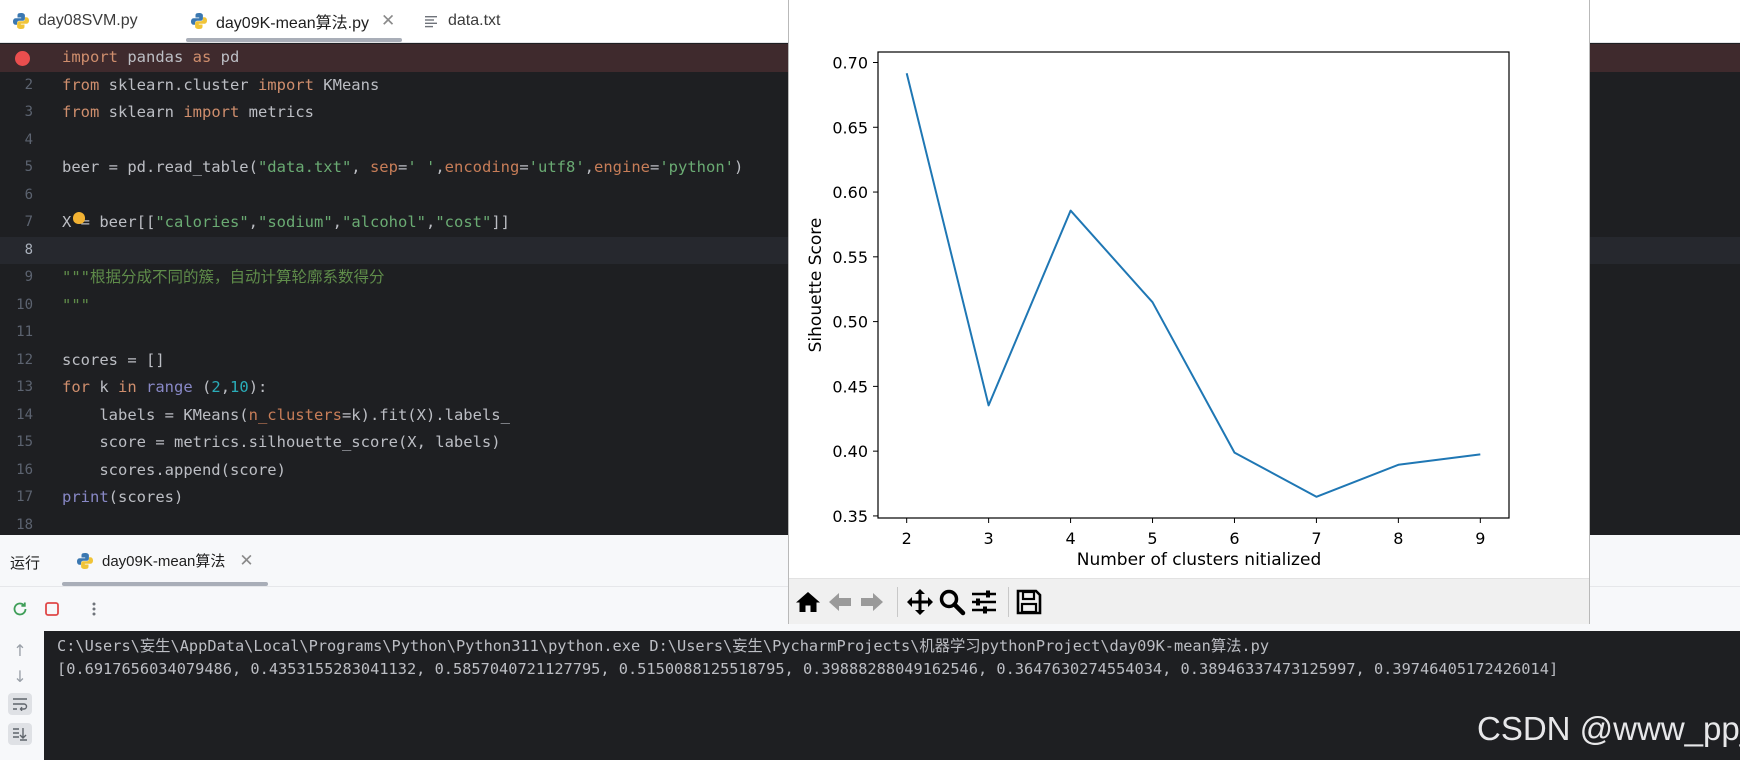 This screenshot has height=760, width=1740. I want to click on arrow-down-icon: ↓, so click(20, 676).